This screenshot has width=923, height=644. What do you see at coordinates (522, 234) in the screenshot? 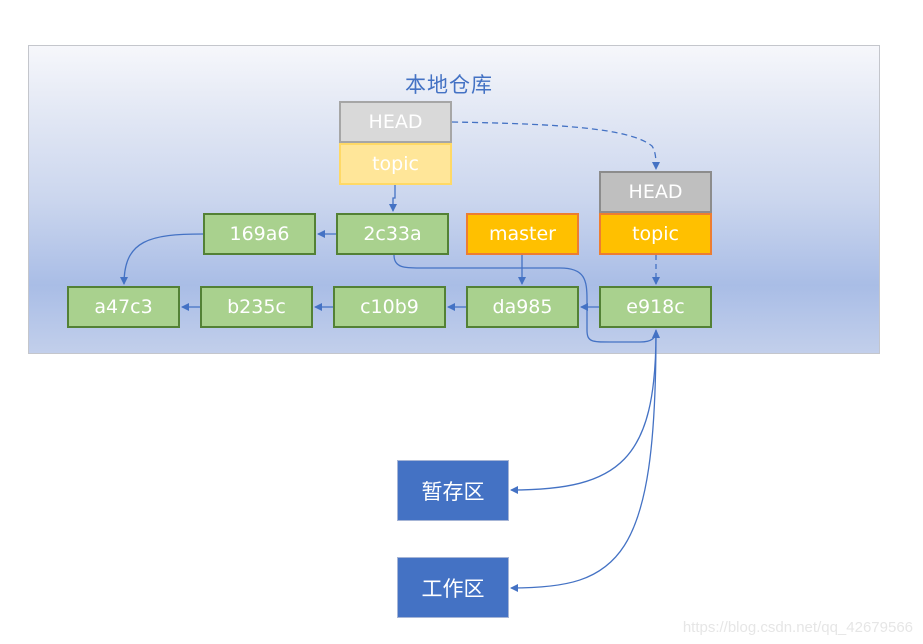
I see `branch-master: master` at bounding box center [522, 234].